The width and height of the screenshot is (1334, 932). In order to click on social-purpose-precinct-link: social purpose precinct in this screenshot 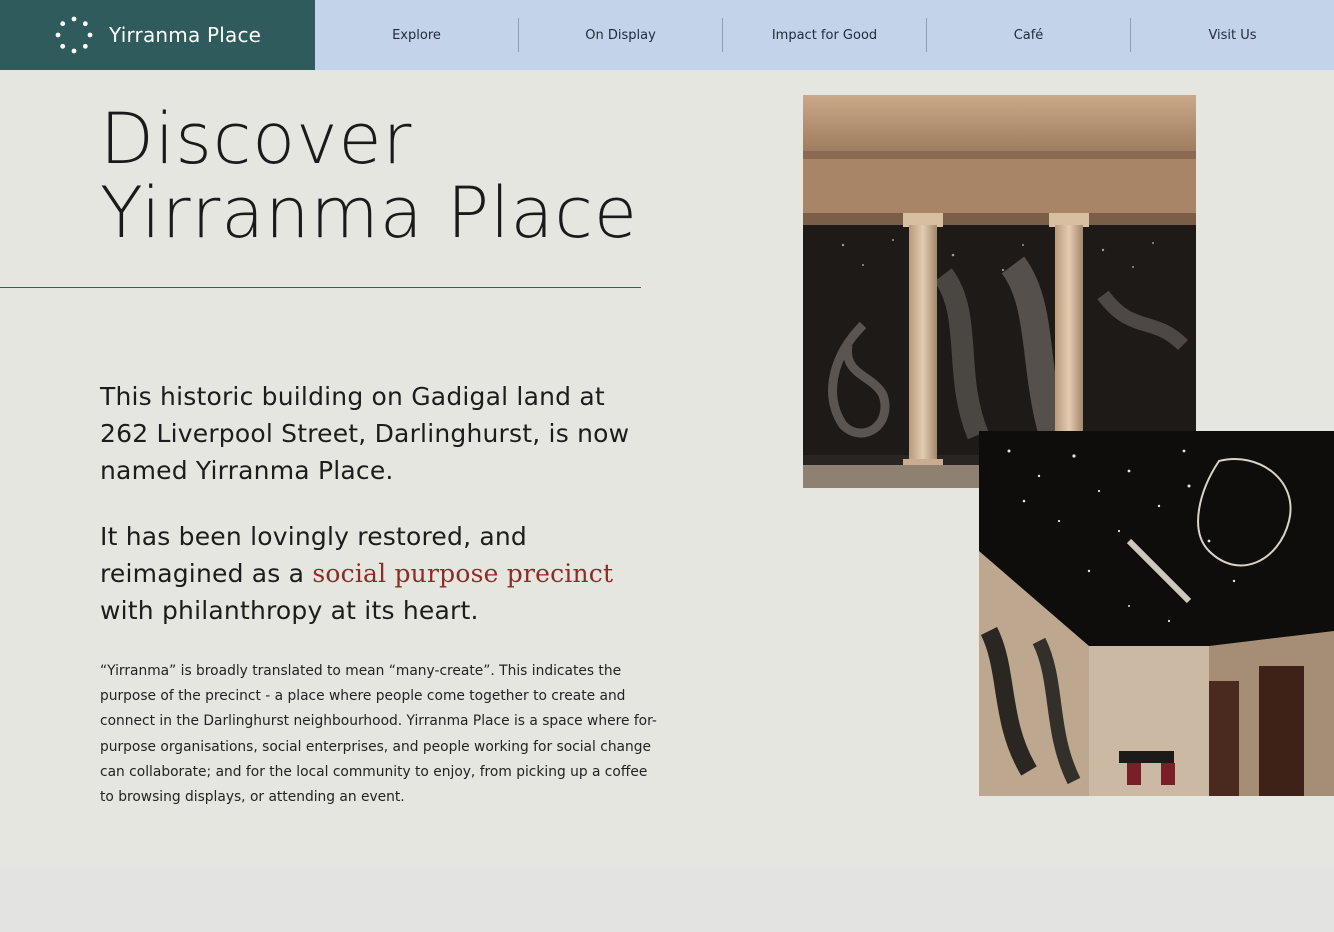, I will do `click(462, 573)`.